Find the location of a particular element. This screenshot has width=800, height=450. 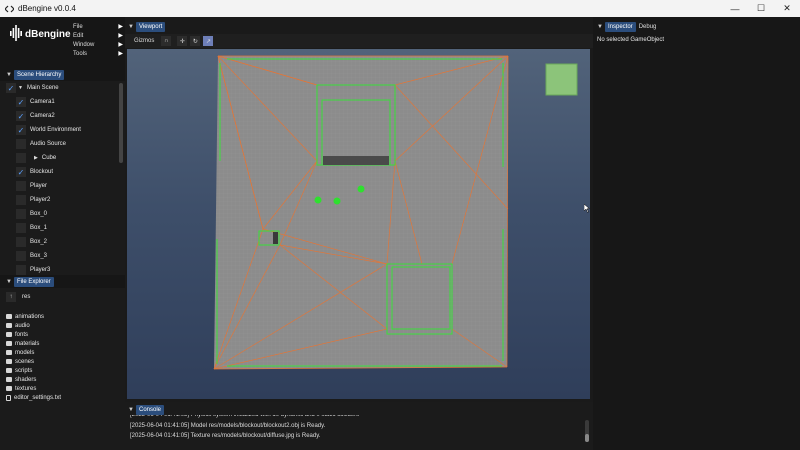

file-item-fonts: fonts is located at coordinates (17, 334).